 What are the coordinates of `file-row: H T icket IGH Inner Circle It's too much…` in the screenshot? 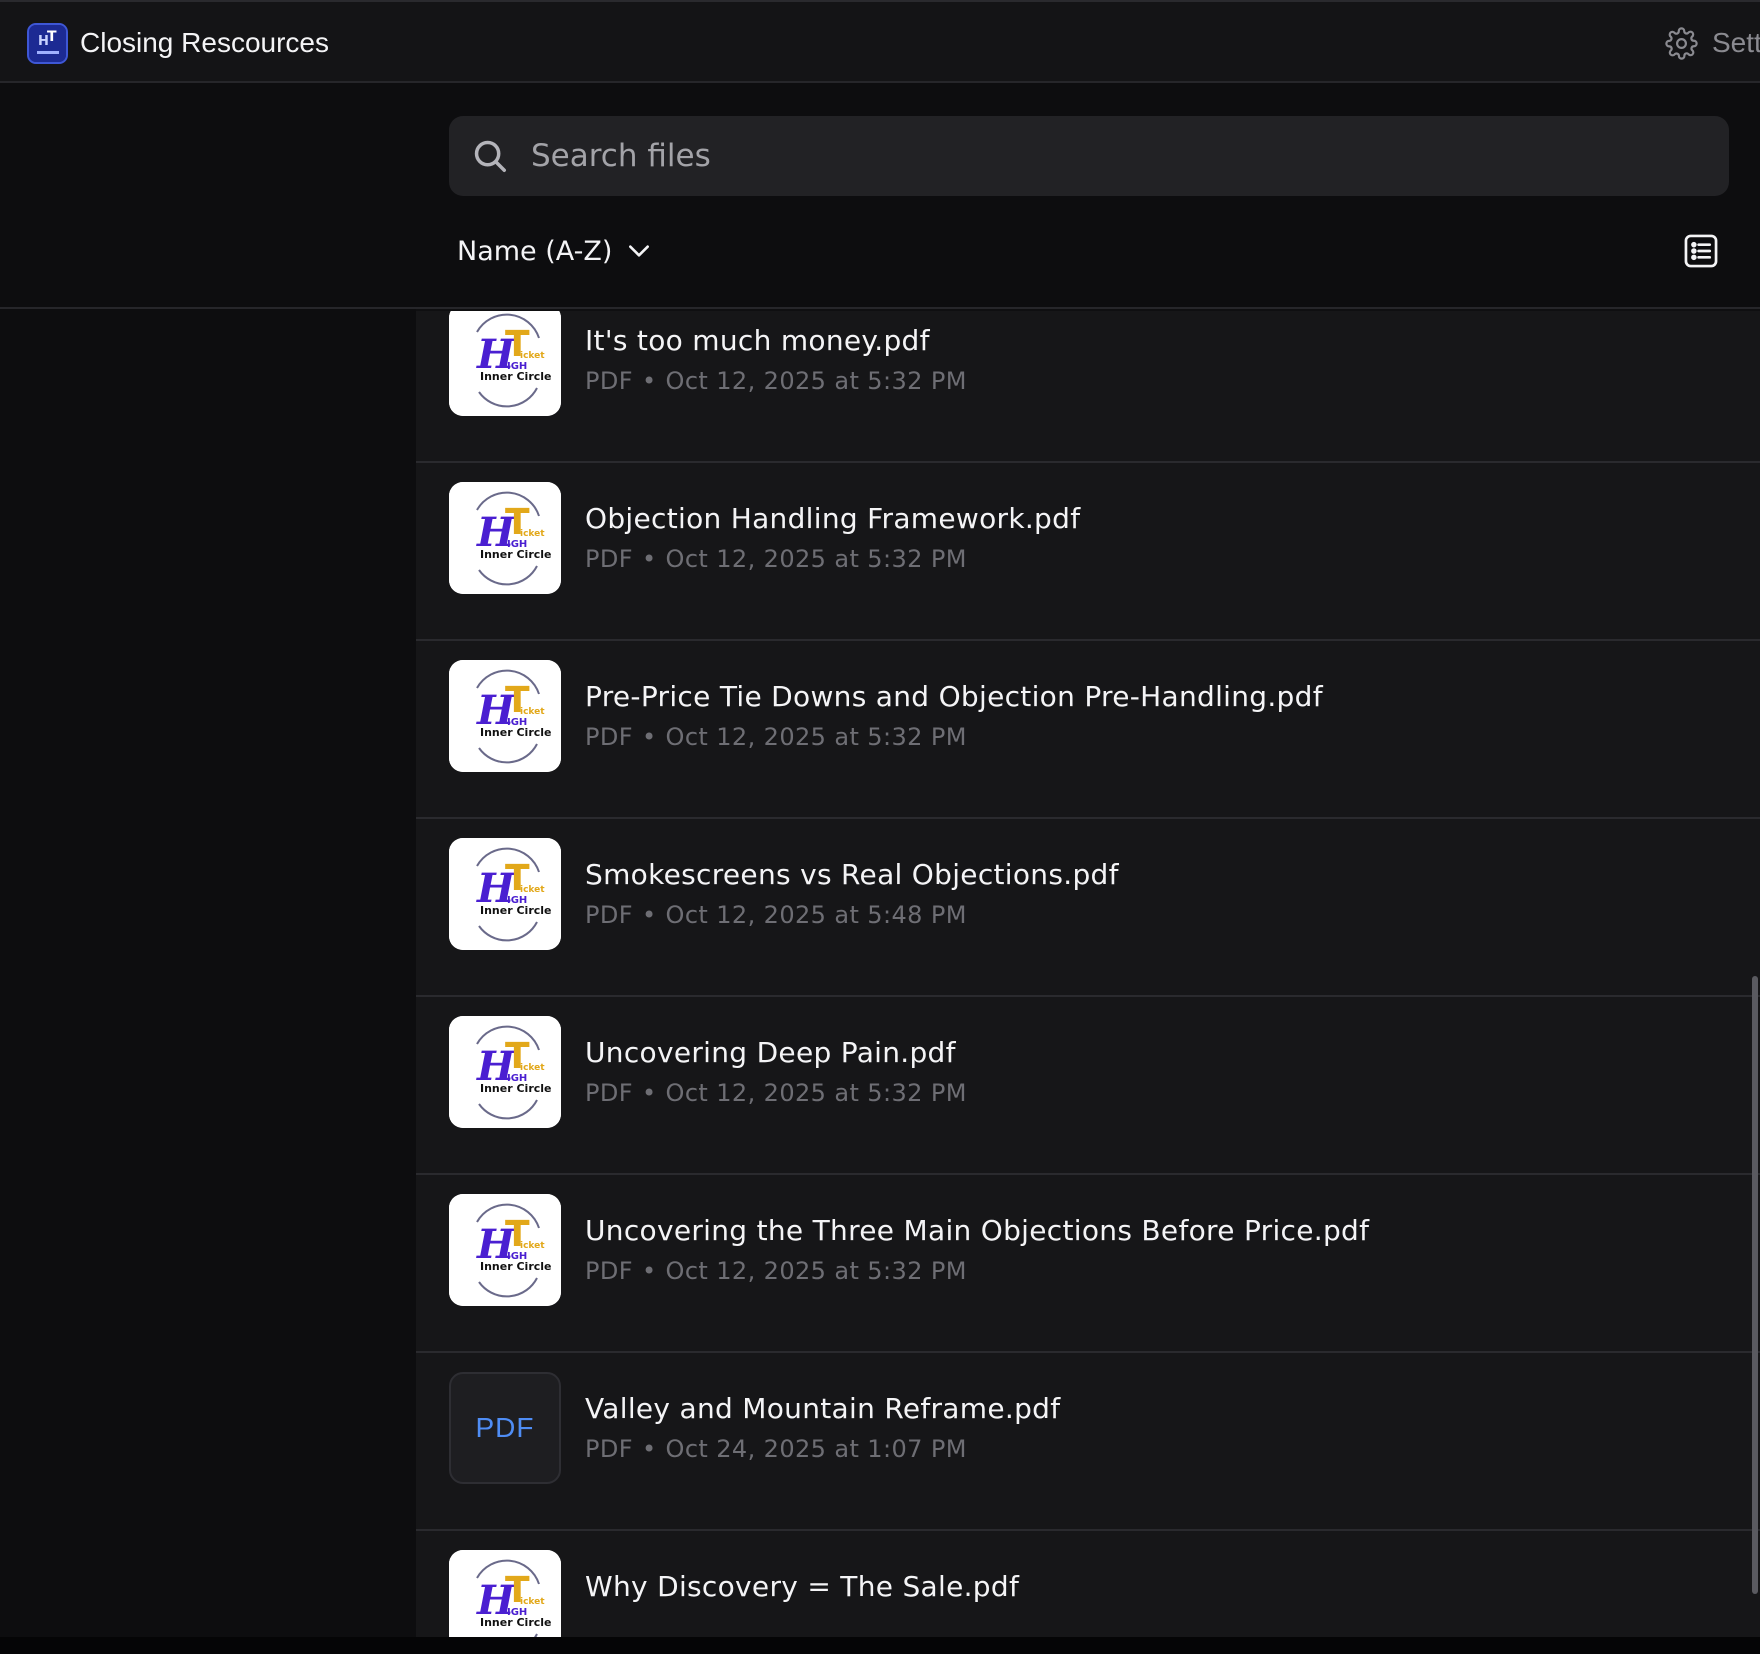 It's located at (1088, 387).